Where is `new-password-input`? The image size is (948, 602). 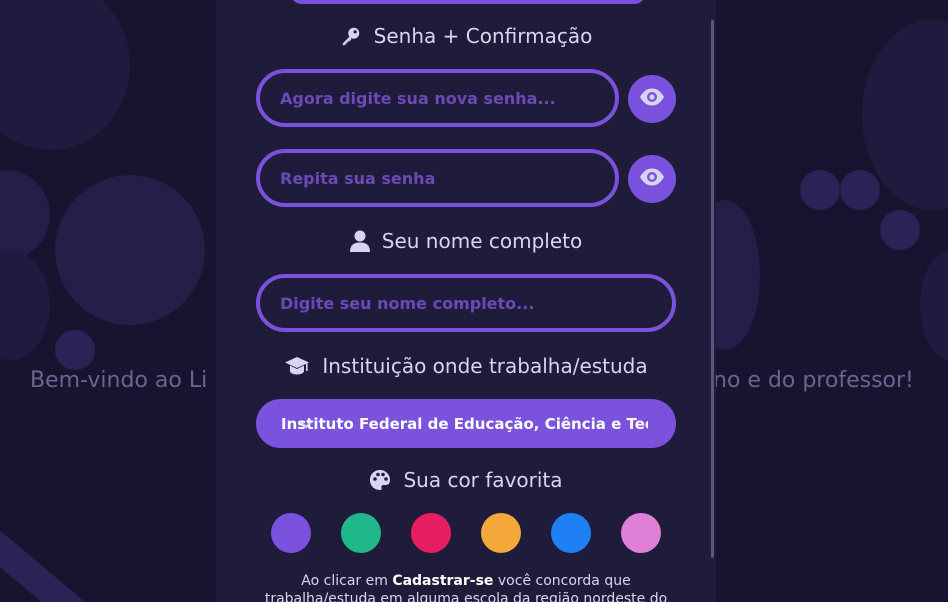
new-password-input is located at coordinates (437, 98).